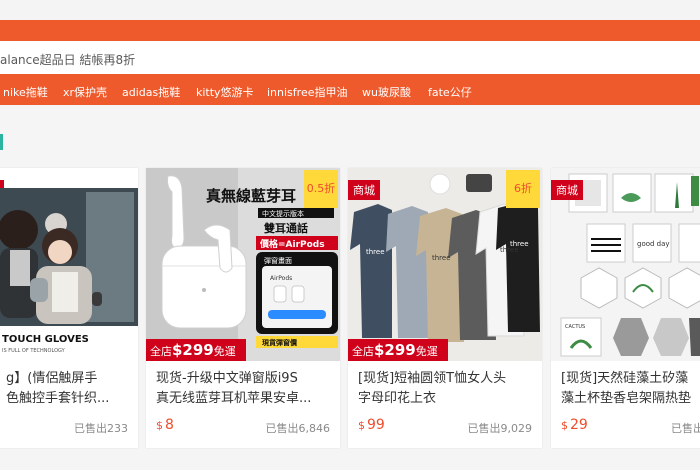 The width and height of the screenshot is (700, 470). Describe the element at coordinates (298, 428) in the screenshot. I see `product-sold-count: 已售出6,846` at that location.